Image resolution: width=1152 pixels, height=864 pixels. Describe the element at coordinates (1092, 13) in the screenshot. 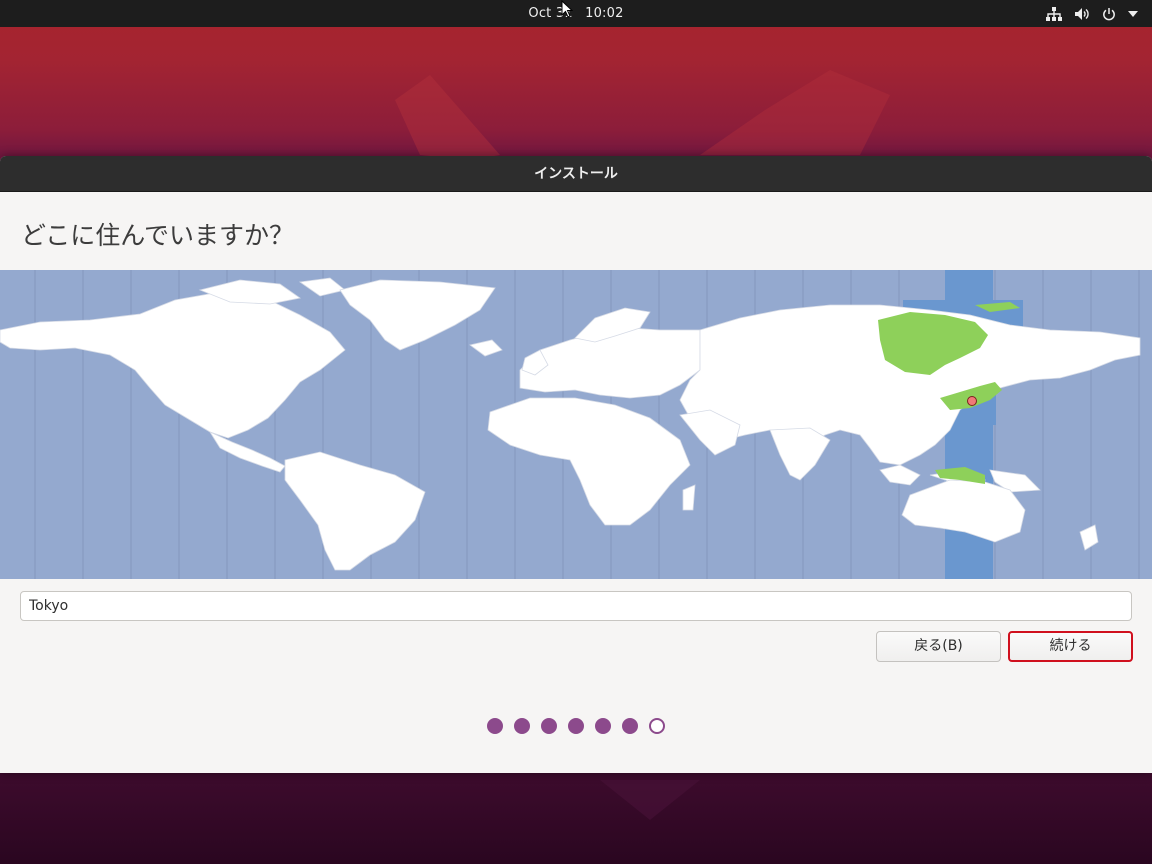

I see `system-tray` at that location.